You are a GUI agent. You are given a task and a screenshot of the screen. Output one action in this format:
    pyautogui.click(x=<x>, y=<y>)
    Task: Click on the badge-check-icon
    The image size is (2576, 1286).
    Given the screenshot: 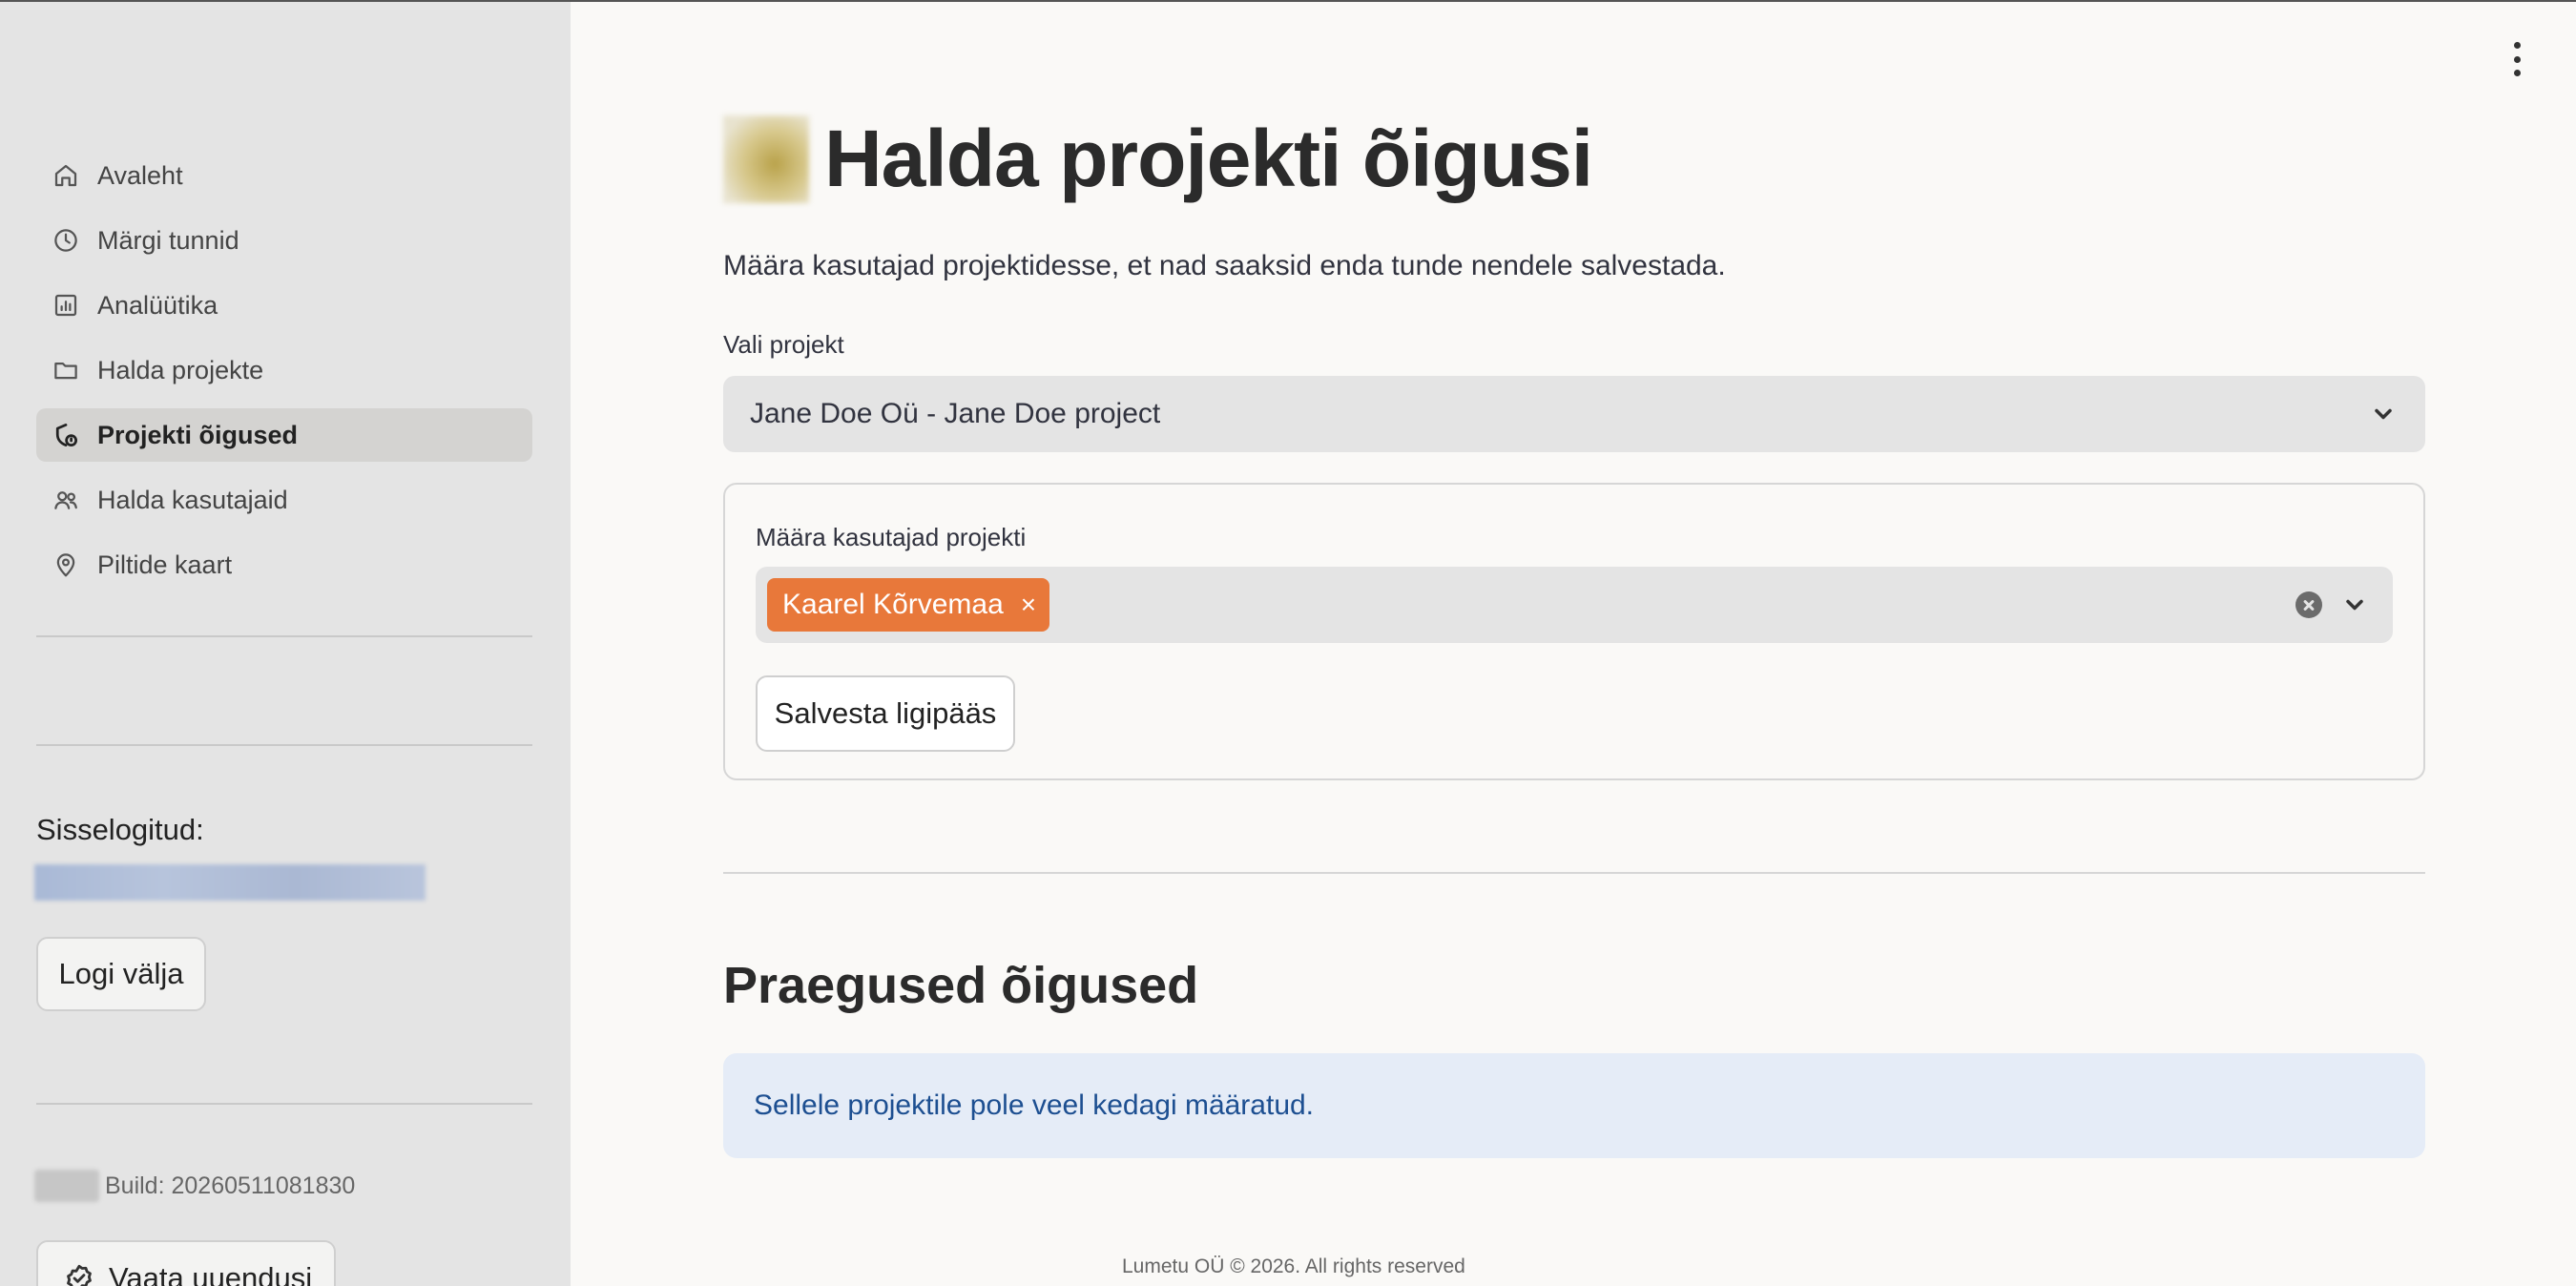 What is the action you would take?
    pyautogui.click(x=79, y=1275)
    